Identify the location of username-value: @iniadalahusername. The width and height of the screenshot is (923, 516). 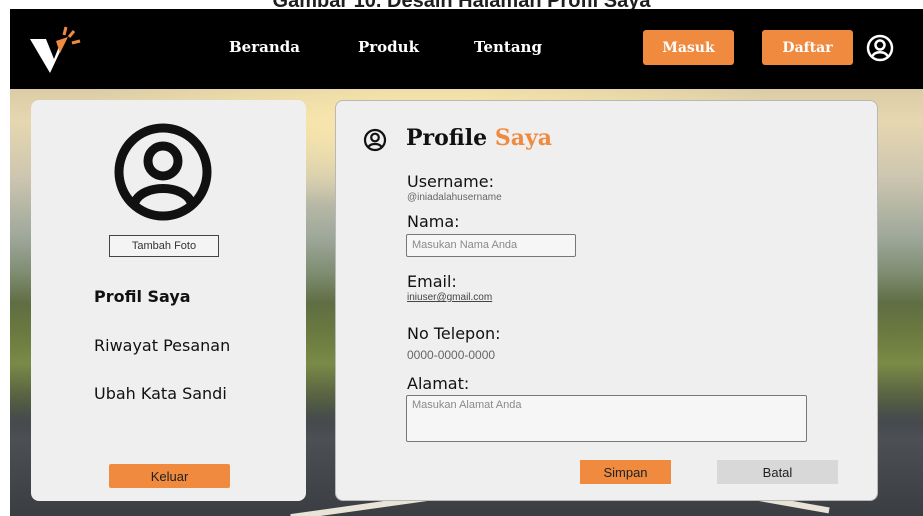
(454, 197).